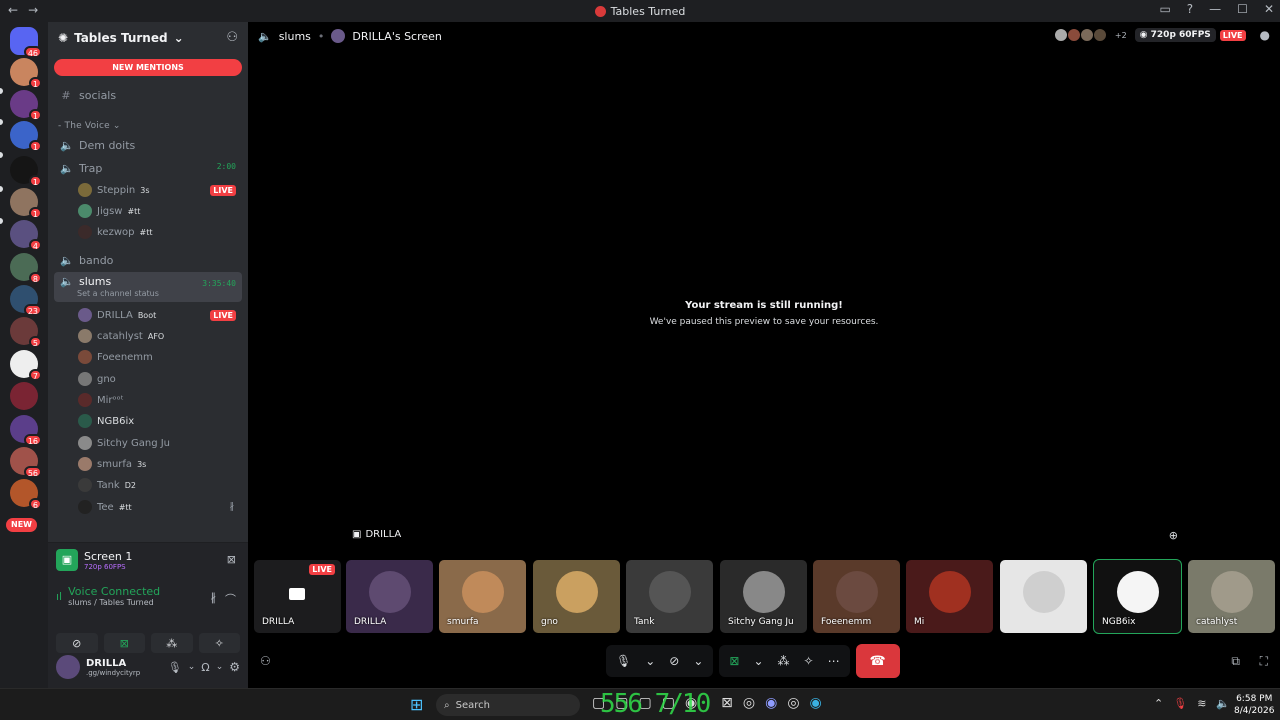 This screenshot has height=720, width=1280. What do you see at coordinates (1269, 9) in the screenshot?
I see `close-button: ✕` at bounding box center [1269, 9].